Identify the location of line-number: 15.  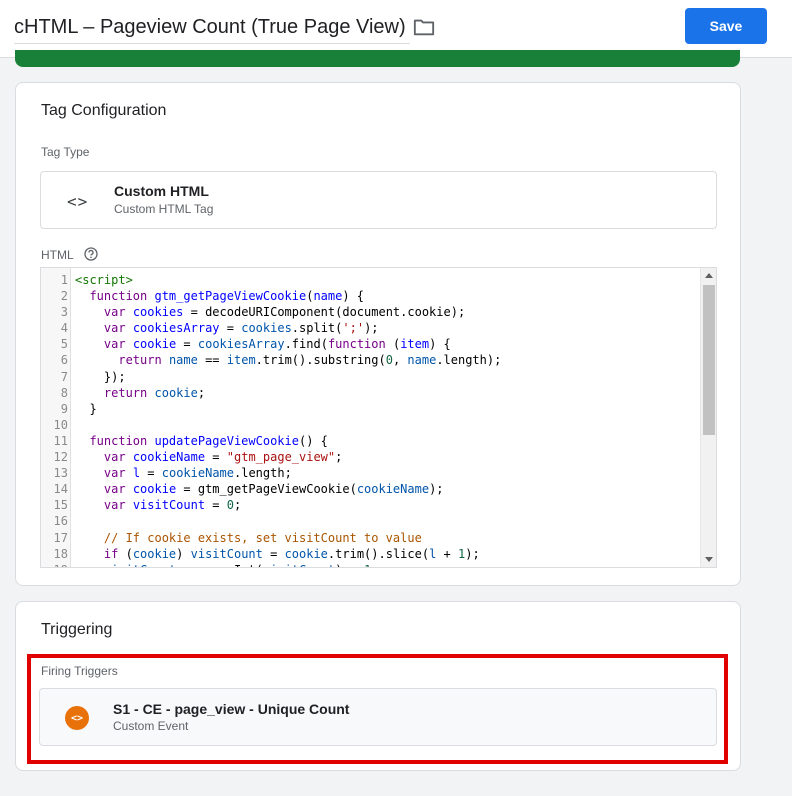
(60, 505).